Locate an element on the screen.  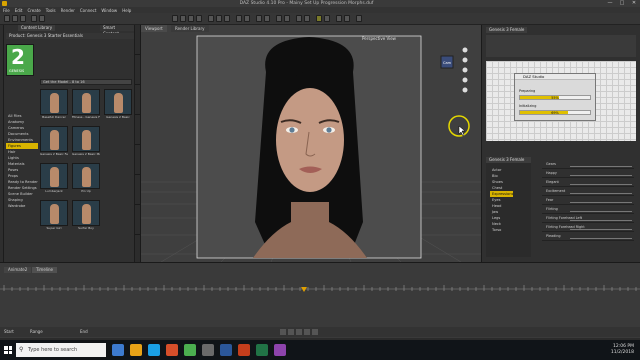
office-icon is located at coordinates (172, 350).